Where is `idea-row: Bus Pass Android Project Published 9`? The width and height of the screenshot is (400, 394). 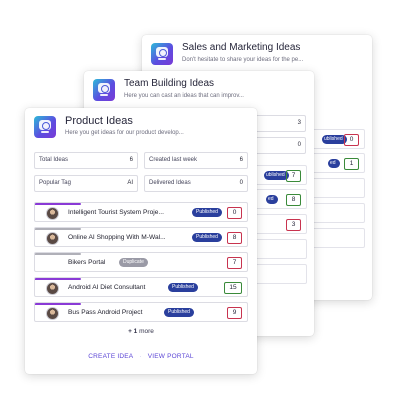 idea-row: Bus Pass Android Project Published 9 is located at coordinates (141, 312).